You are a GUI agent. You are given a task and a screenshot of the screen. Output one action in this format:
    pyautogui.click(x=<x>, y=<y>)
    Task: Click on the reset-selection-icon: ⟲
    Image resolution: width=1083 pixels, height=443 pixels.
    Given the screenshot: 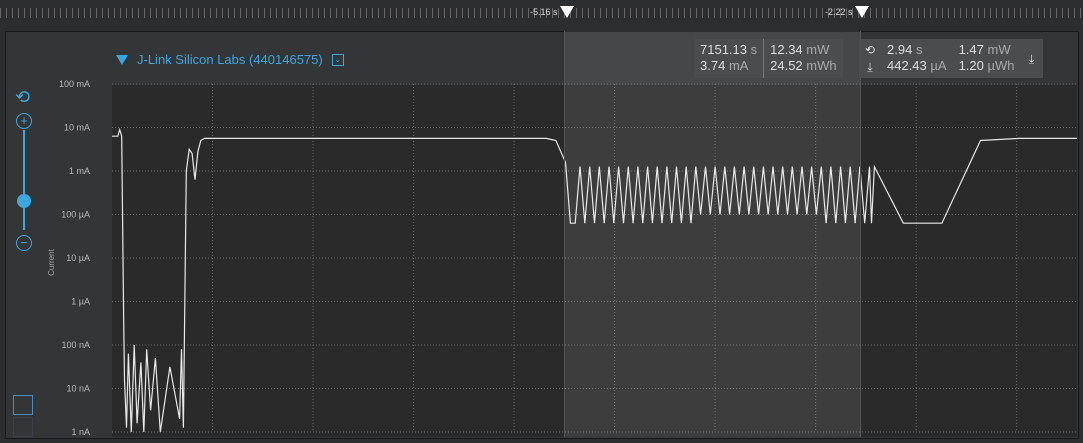 What is the action you would take?
    pyautogui.click(x=870, y=50)
    